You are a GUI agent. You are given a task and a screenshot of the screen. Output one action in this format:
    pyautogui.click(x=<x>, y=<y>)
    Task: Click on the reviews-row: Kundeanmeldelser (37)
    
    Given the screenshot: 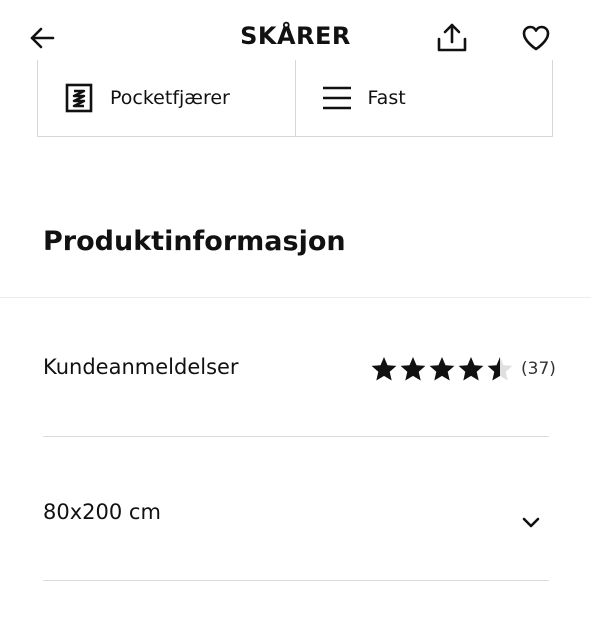 What is the action you would take?
    pyautogui.click(x=299, y=370)
    